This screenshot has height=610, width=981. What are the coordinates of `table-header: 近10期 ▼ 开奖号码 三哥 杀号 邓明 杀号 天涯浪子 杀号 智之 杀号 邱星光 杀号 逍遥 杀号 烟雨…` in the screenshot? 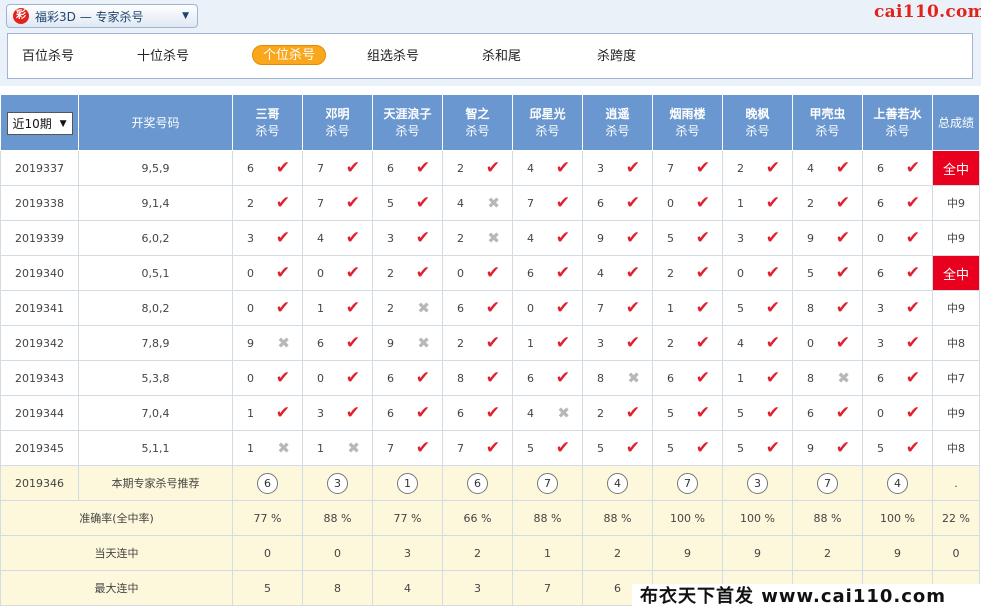 It's located at (490, 122).